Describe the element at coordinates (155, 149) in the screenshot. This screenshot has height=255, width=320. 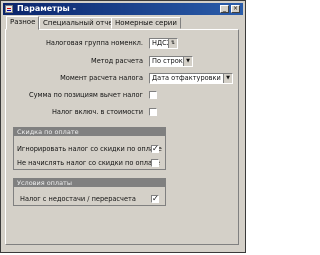
I see `ignore-discount-tax-checkbox: ✓` at that location.